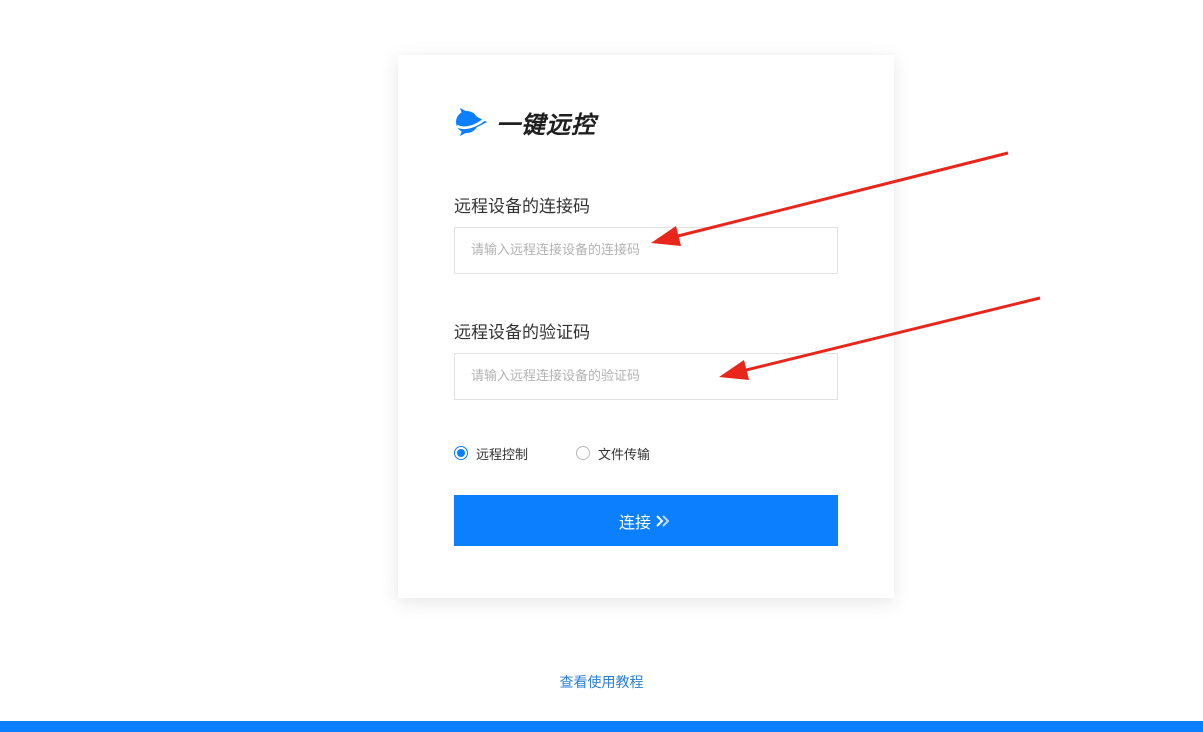 Image resolution: width=1203 pixels, height=732 pixels. What do you see at coordinates (522, 333) in the screenshot?
I see `verification-code-label: 远程设备的验证码` at bounding box center [522, 333].